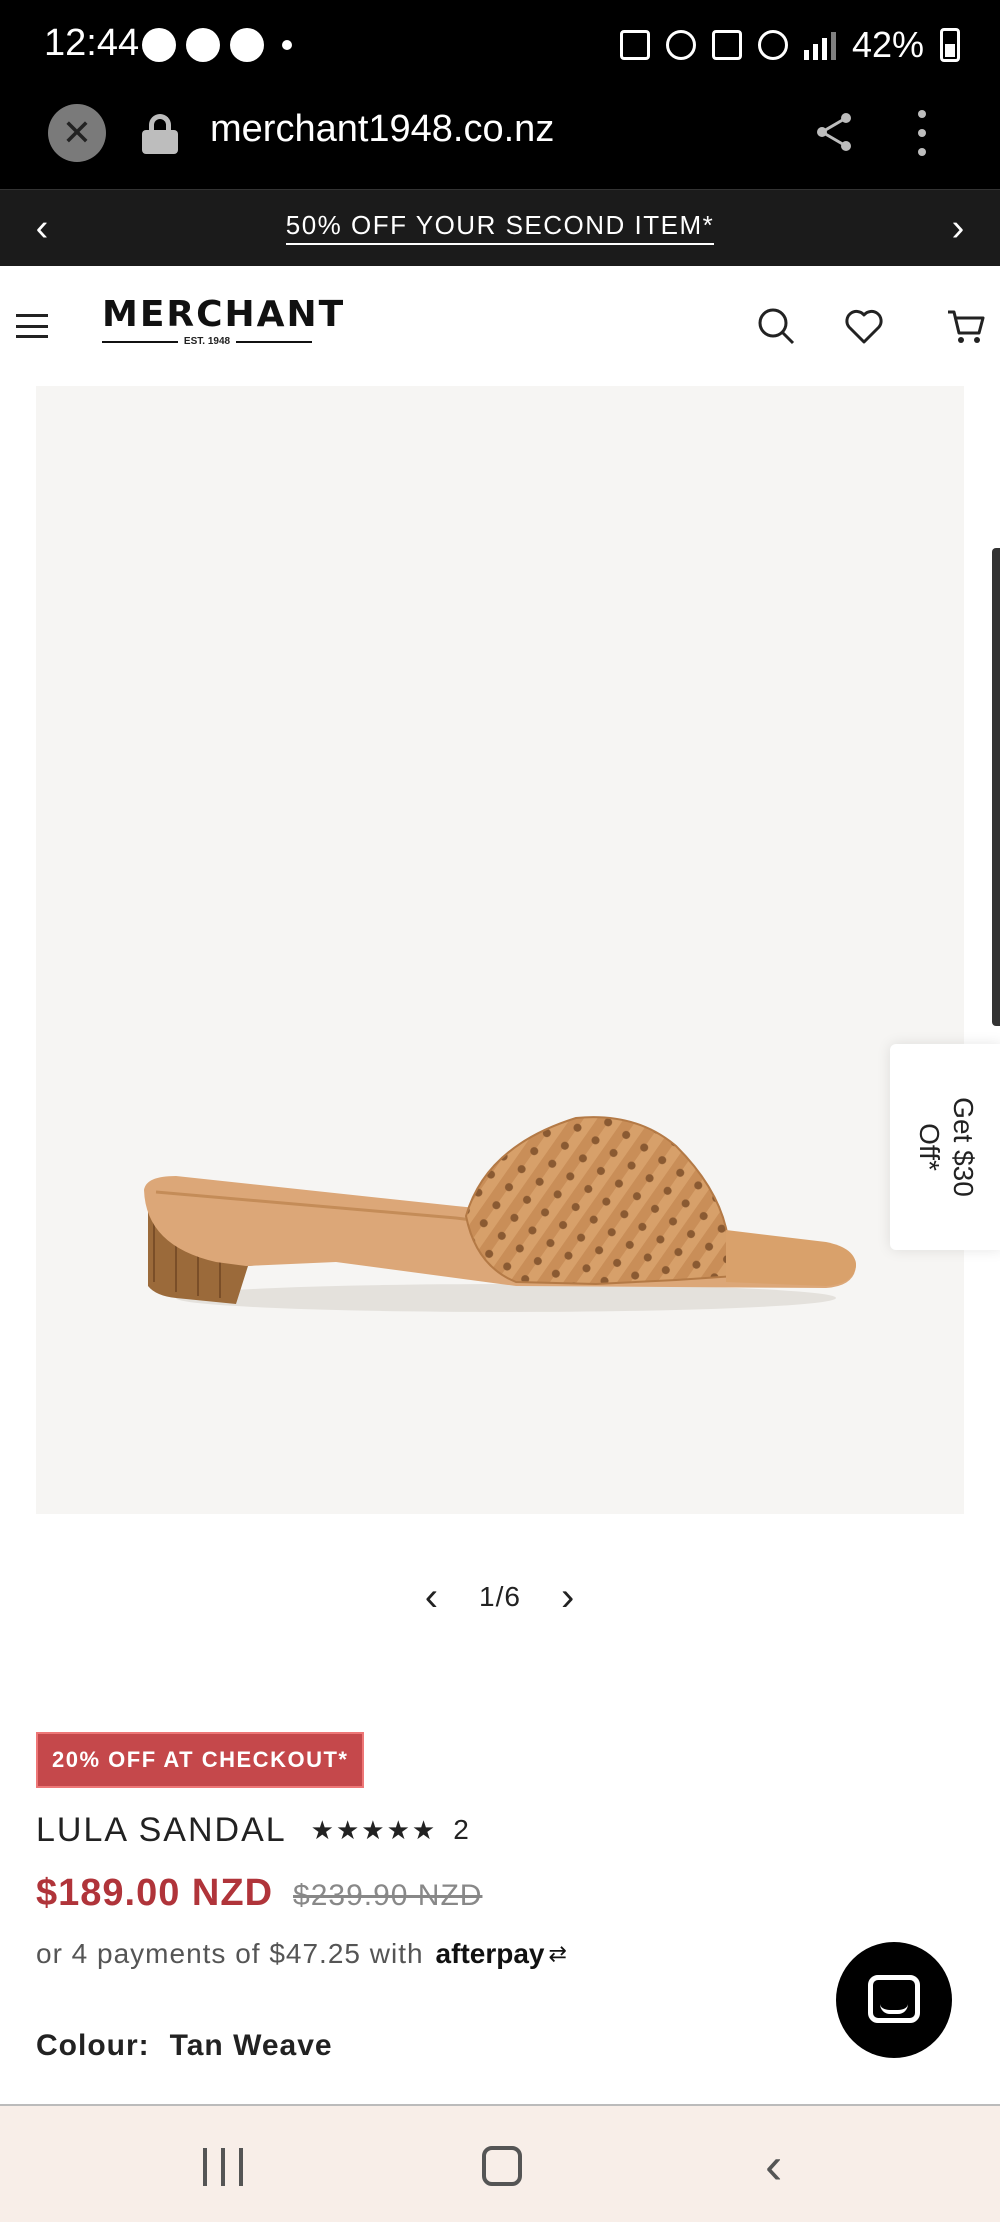 Image resolution: width=1000 pixels, height=2222 pixels. Describe the element at coordinates (634, 45) in the screenshot. I see `recycle-icon` at that location.